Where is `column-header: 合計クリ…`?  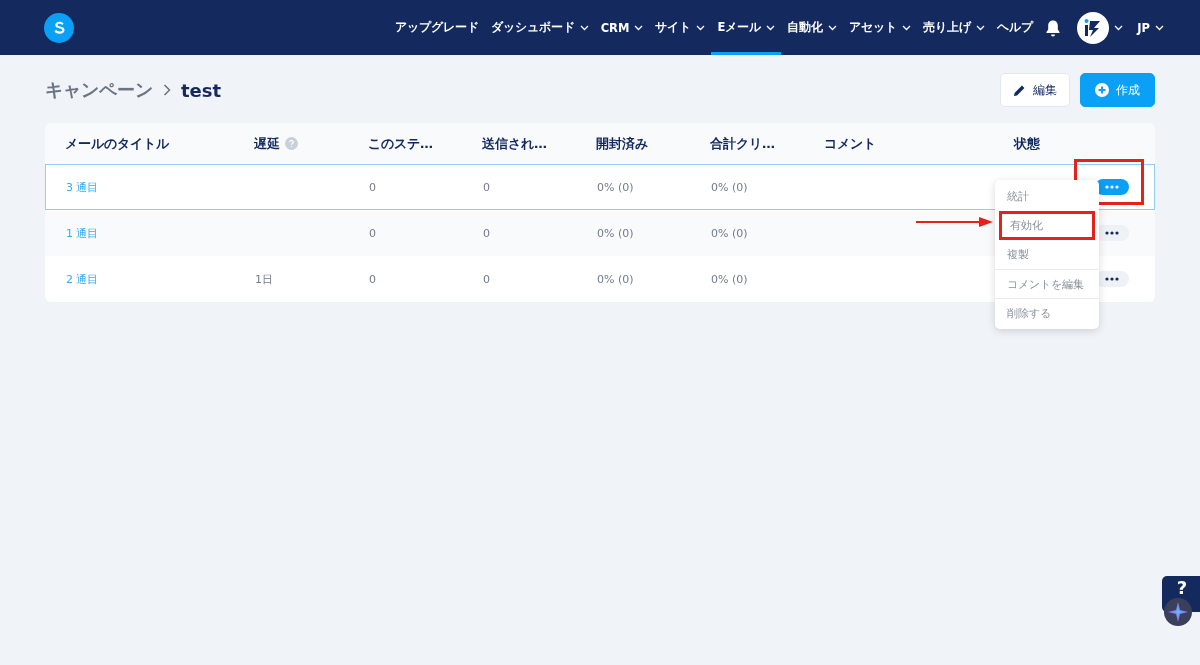
column-header: 合計クリ… is located at coordinates (743, 143).